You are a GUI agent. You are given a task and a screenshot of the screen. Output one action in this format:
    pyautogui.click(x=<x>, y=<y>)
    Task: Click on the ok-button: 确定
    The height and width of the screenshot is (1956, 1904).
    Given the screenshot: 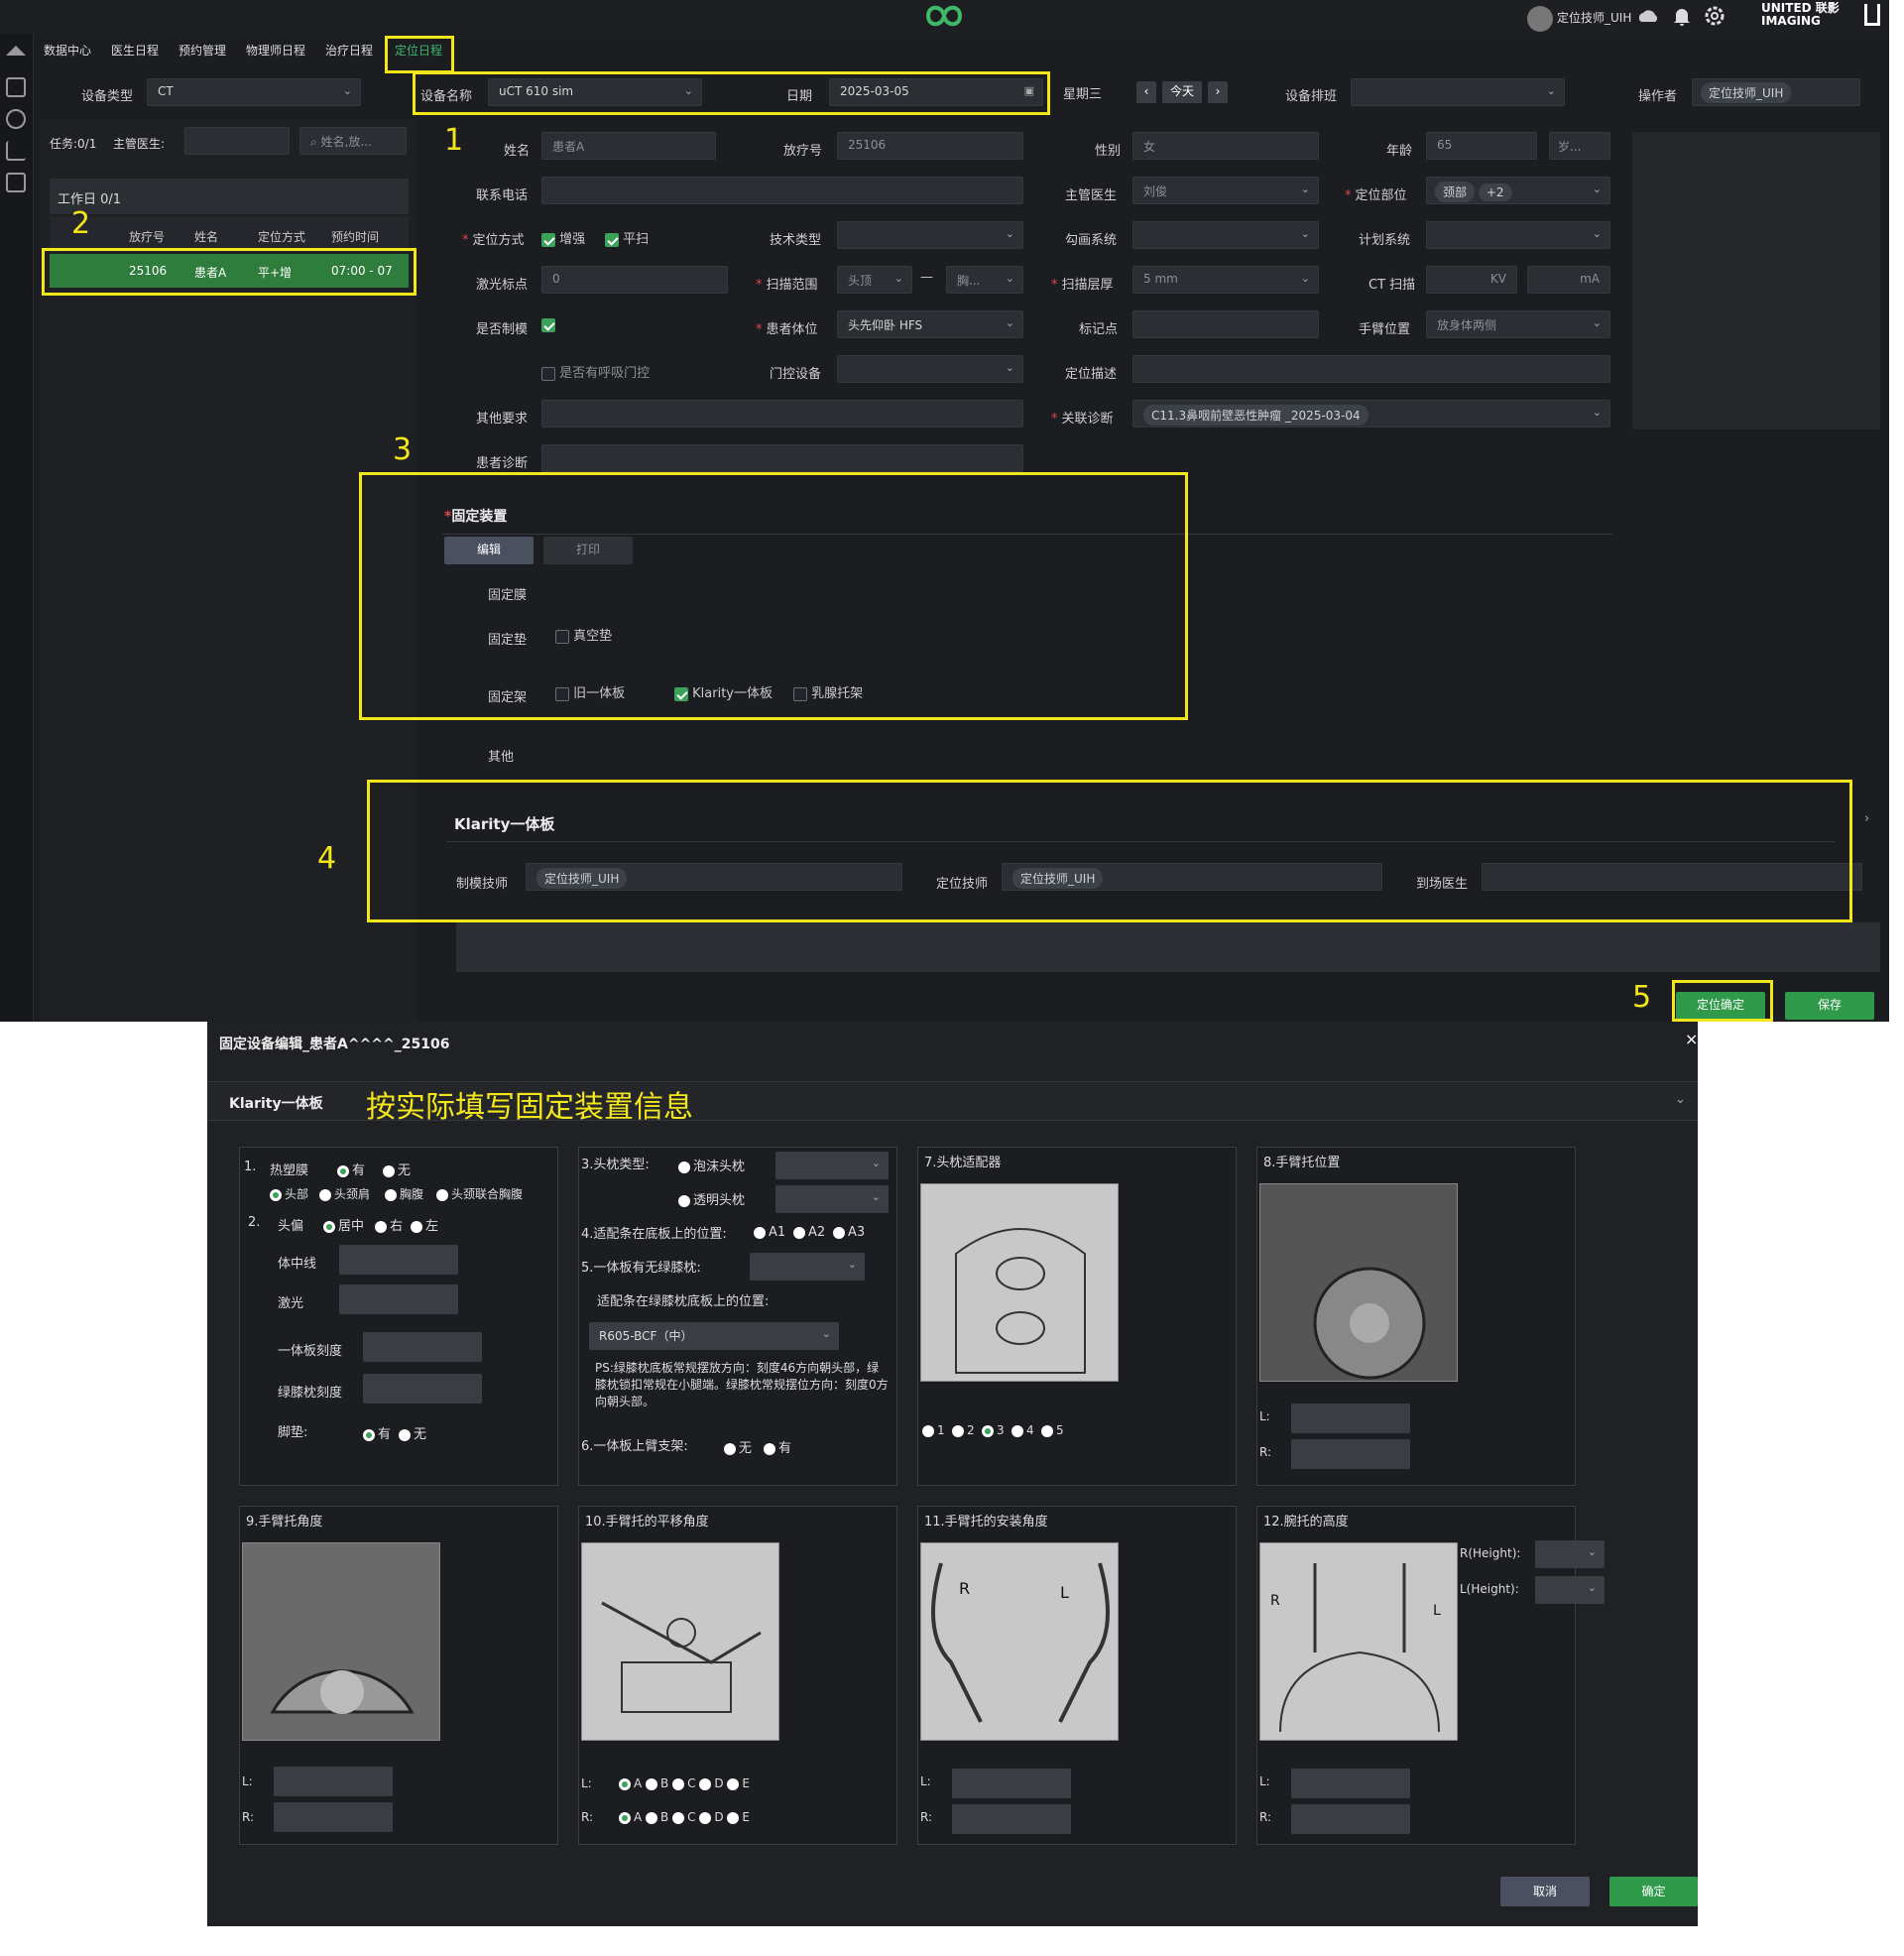 What is the action you would take?
    pyautogui.click(x=1653, y=1891)
    